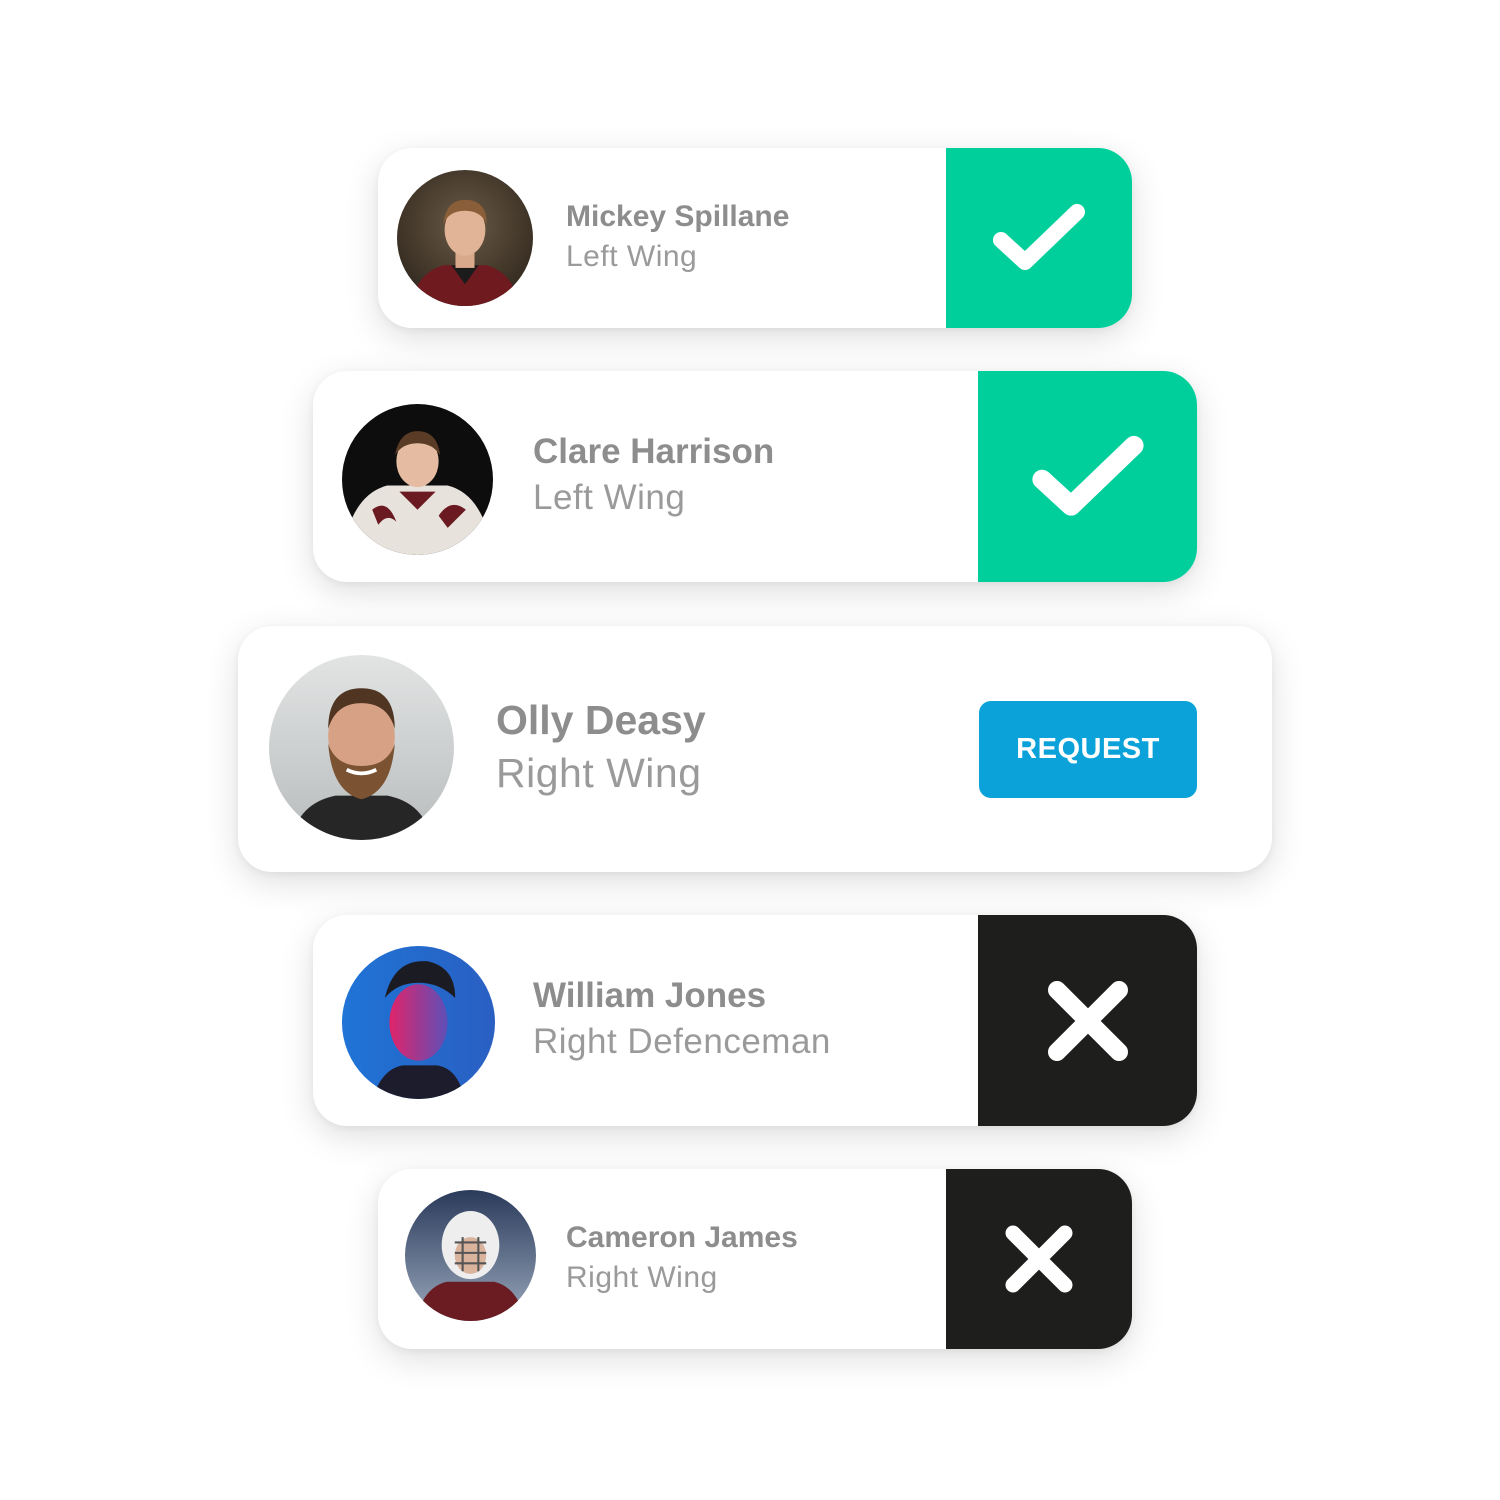 This screenshot has width=1500, height=1500. Describe the element at coordinates (682, 1041) in the screenshot. I see `player-position: Right Defenceman` at that location.